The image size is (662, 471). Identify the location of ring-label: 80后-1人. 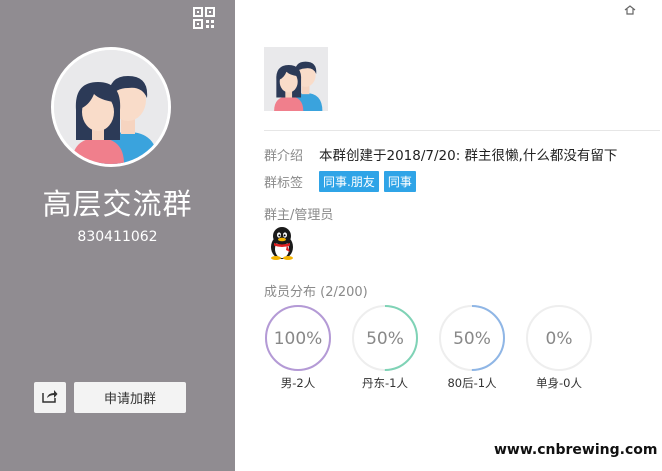
(472, 383).